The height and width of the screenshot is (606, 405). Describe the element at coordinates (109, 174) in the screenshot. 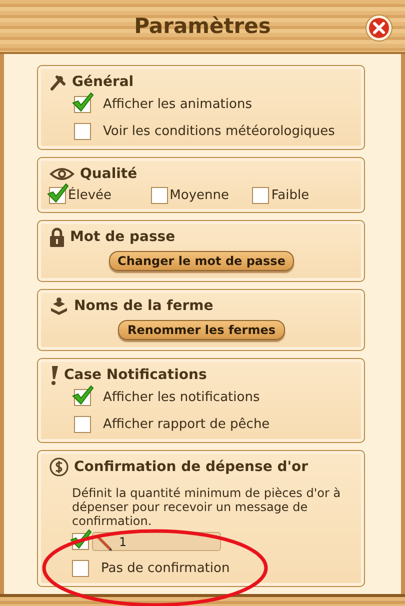

I see `section-title: Qualité` at that location.